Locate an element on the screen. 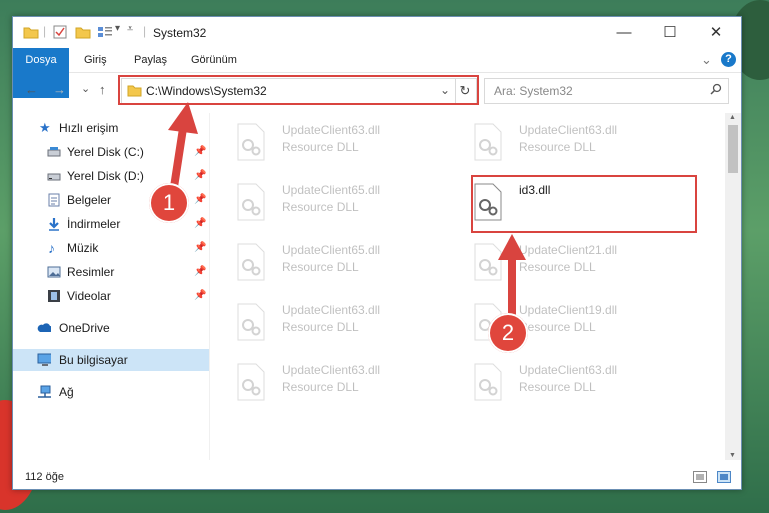  item-count: 112 öğe is located at coordinates (44, 477).